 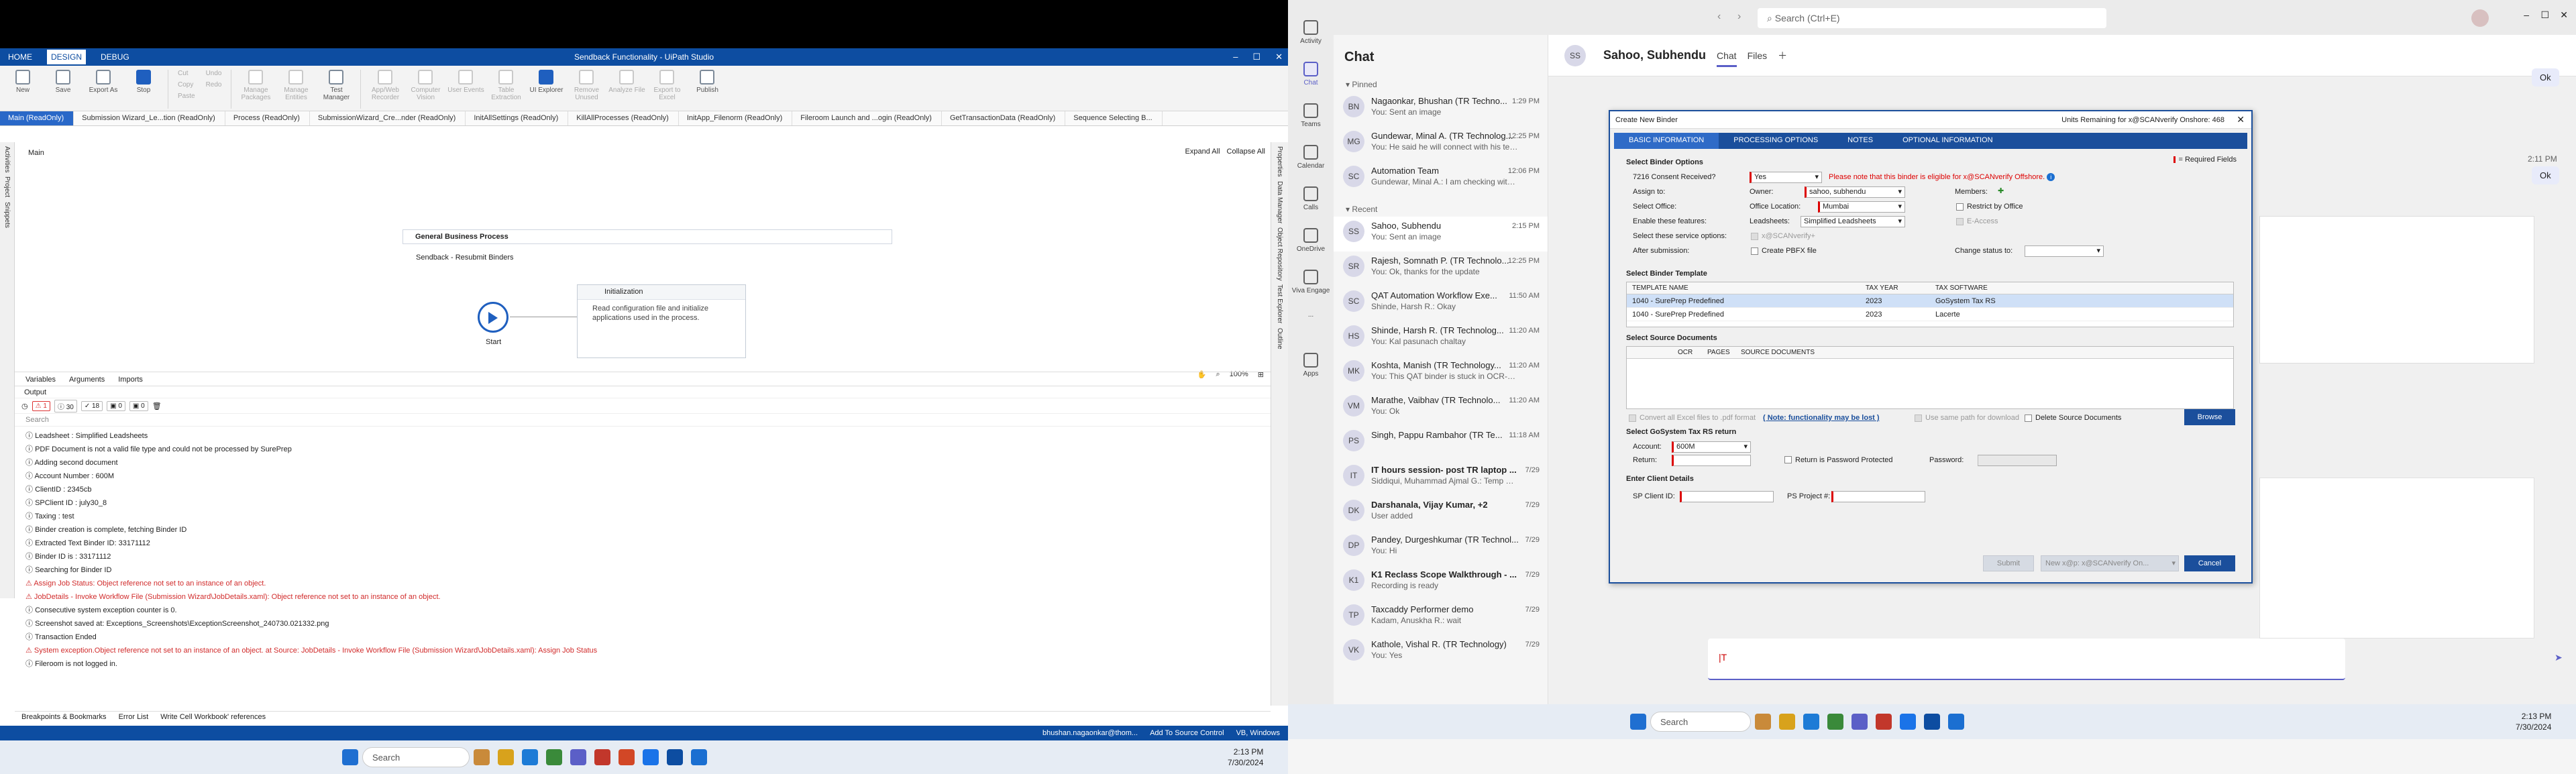 I want to click on object-repository-panel-tab: Object Repository, so click(x=1279, y=253).